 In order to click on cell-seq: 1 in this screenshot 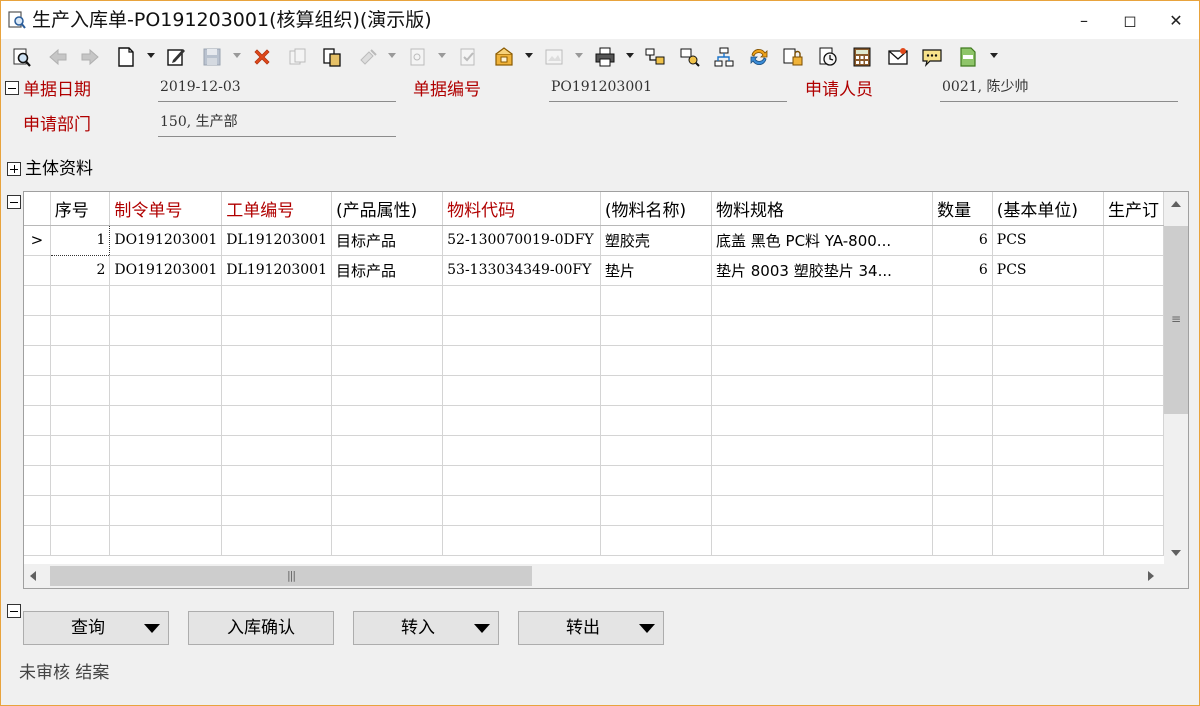, I will do `click(80, 240)`.